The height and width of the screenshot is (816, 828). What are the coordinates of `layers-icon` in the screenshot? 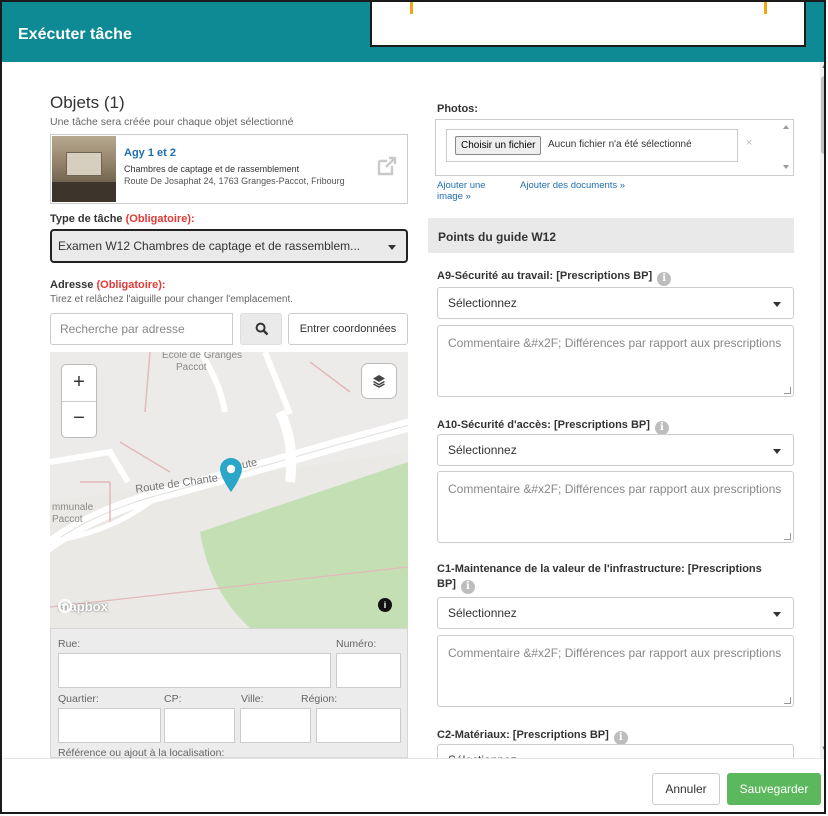 It's located at (379, 381).